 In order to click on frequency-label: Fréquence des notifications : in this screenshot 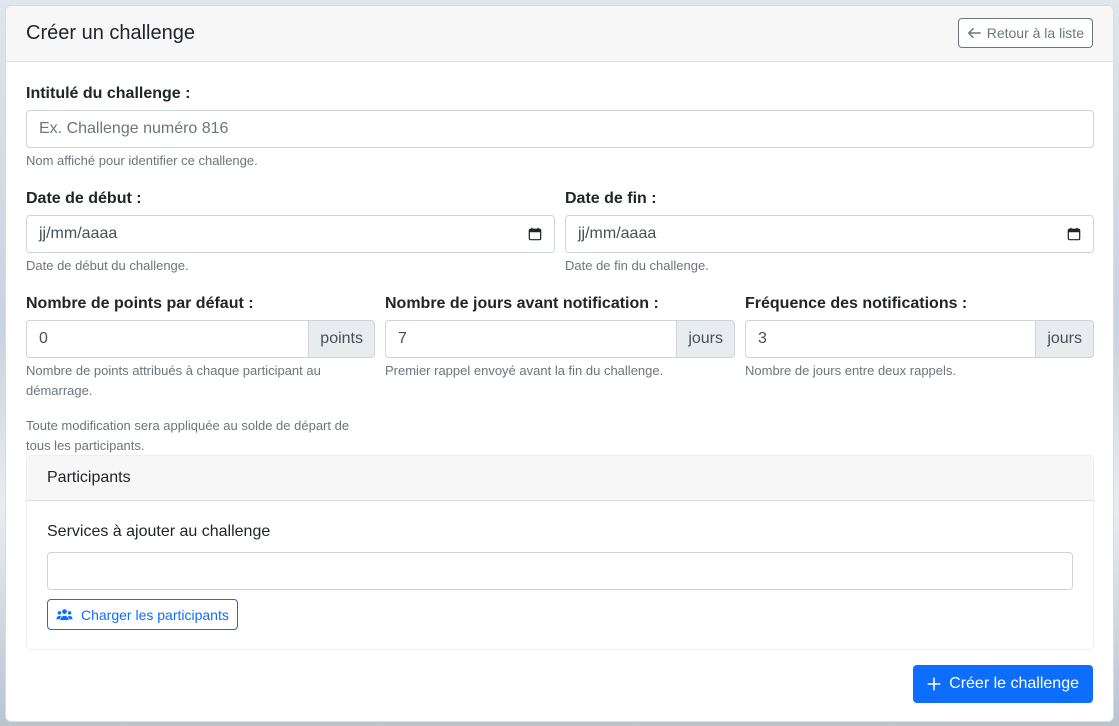, I will do `click(856, 303)`.